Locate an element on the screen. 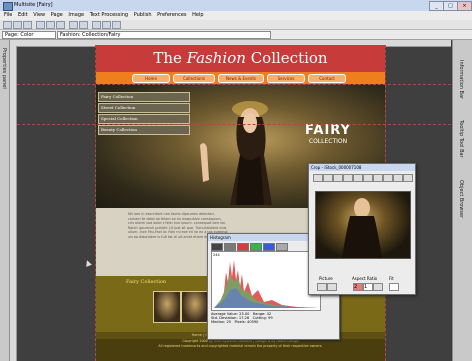 This screenshot has height=361, width=472. page-toolbar: Page: Color Fashion: Collection/Fairy is located at coordinates (236, 35).